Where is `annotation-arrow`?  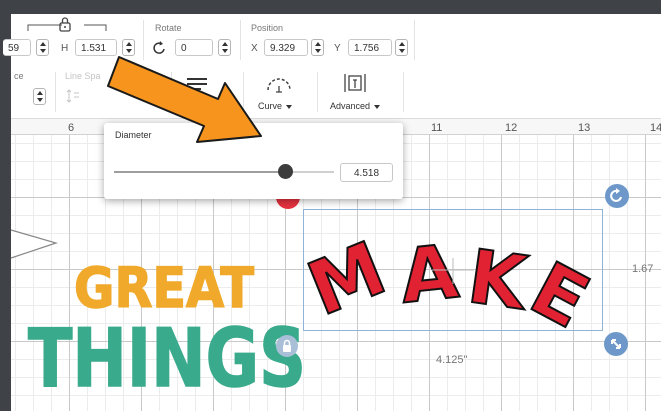
annotation-arrow is located at coordinates (184, 99).